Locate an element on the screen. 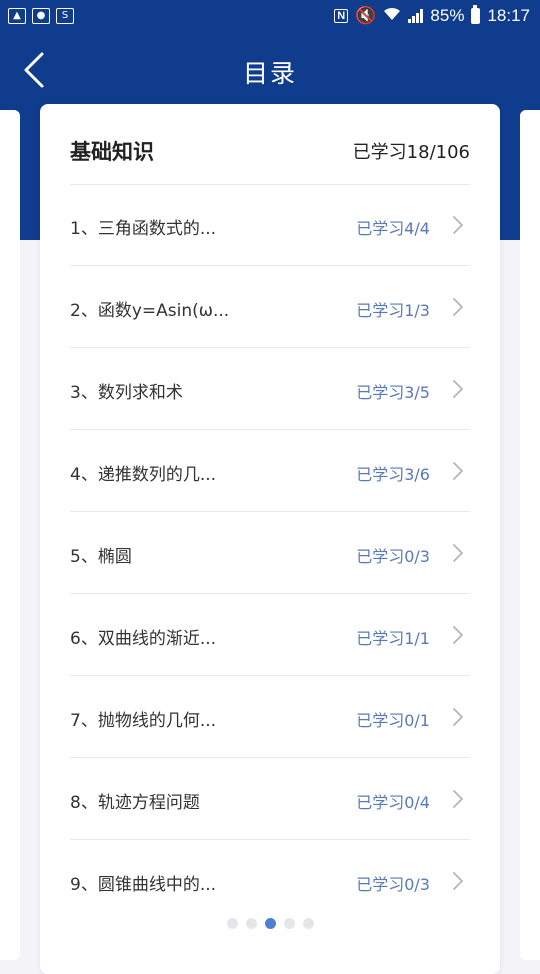  chapter-item: 7、抛物线的几何... 已学习0/1 is located at coordinates (270, 717).